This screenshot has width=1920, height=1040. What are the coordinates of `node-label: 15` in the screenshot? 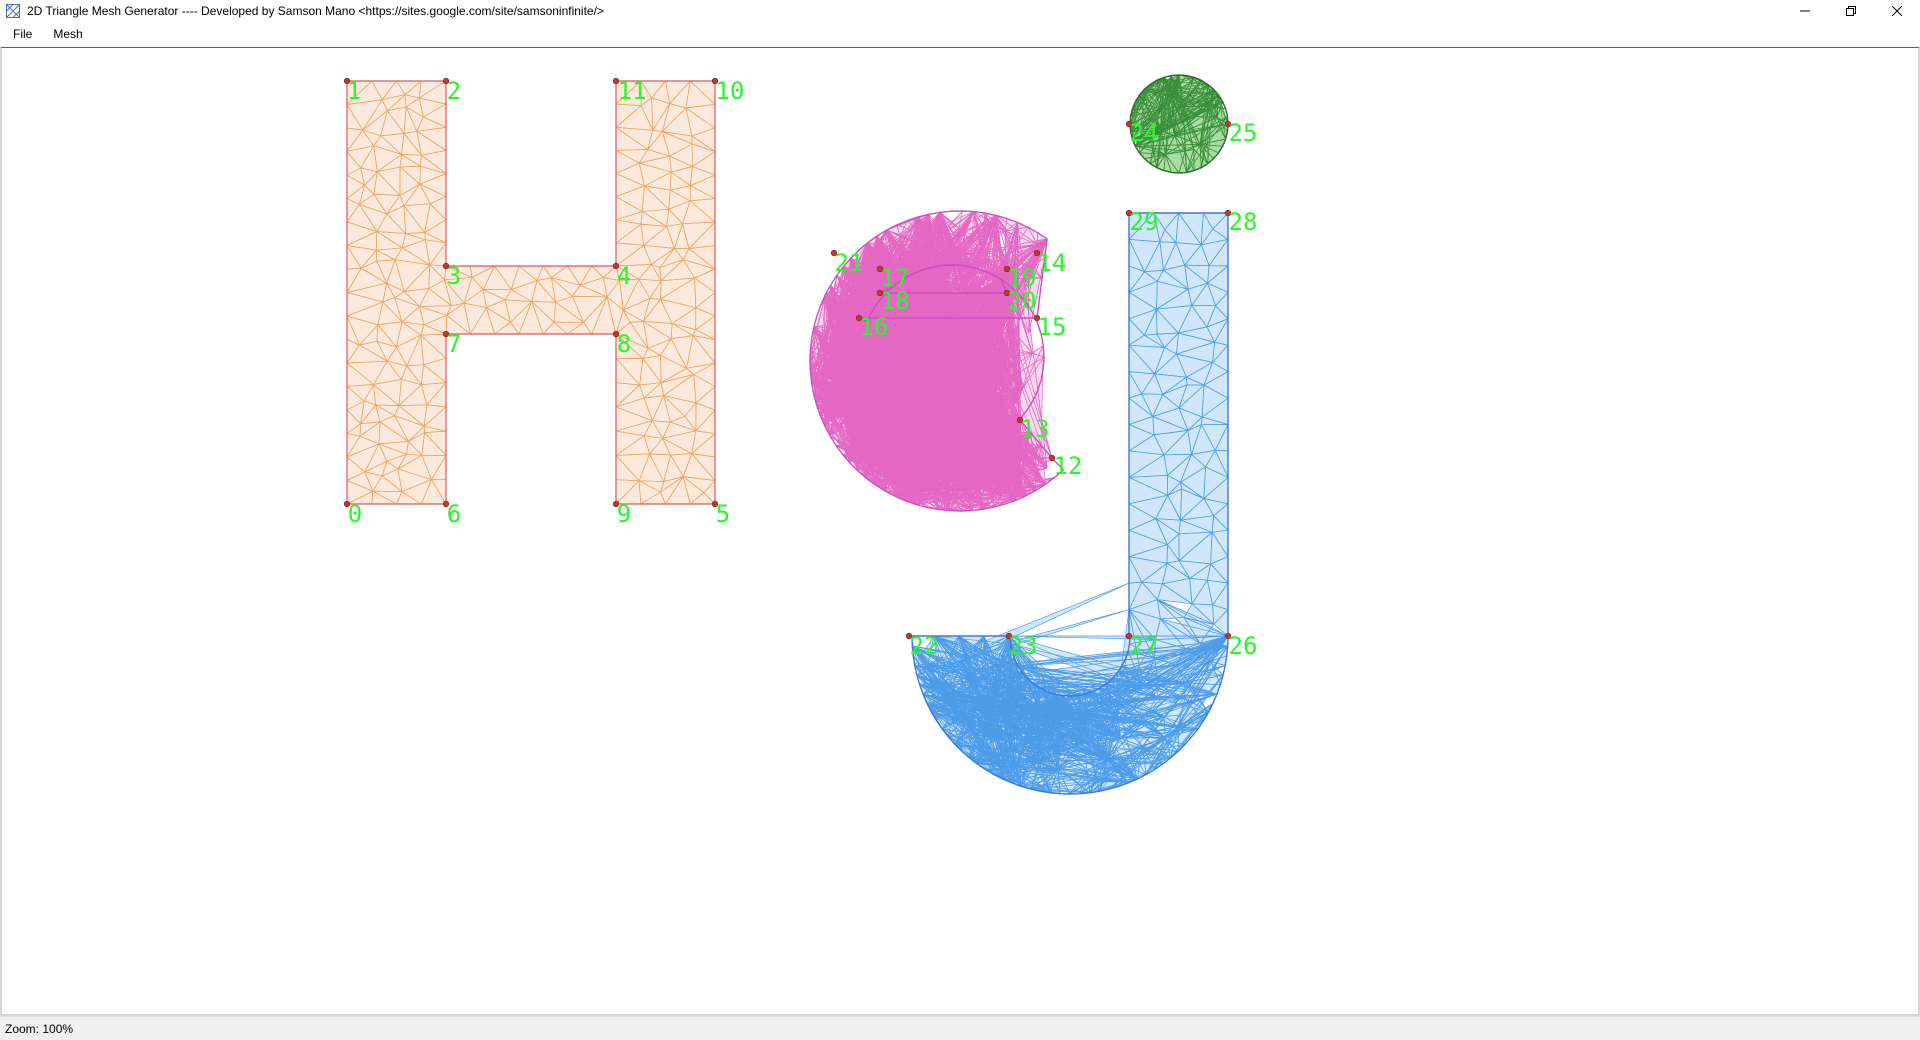 It's located at (1052, 327).